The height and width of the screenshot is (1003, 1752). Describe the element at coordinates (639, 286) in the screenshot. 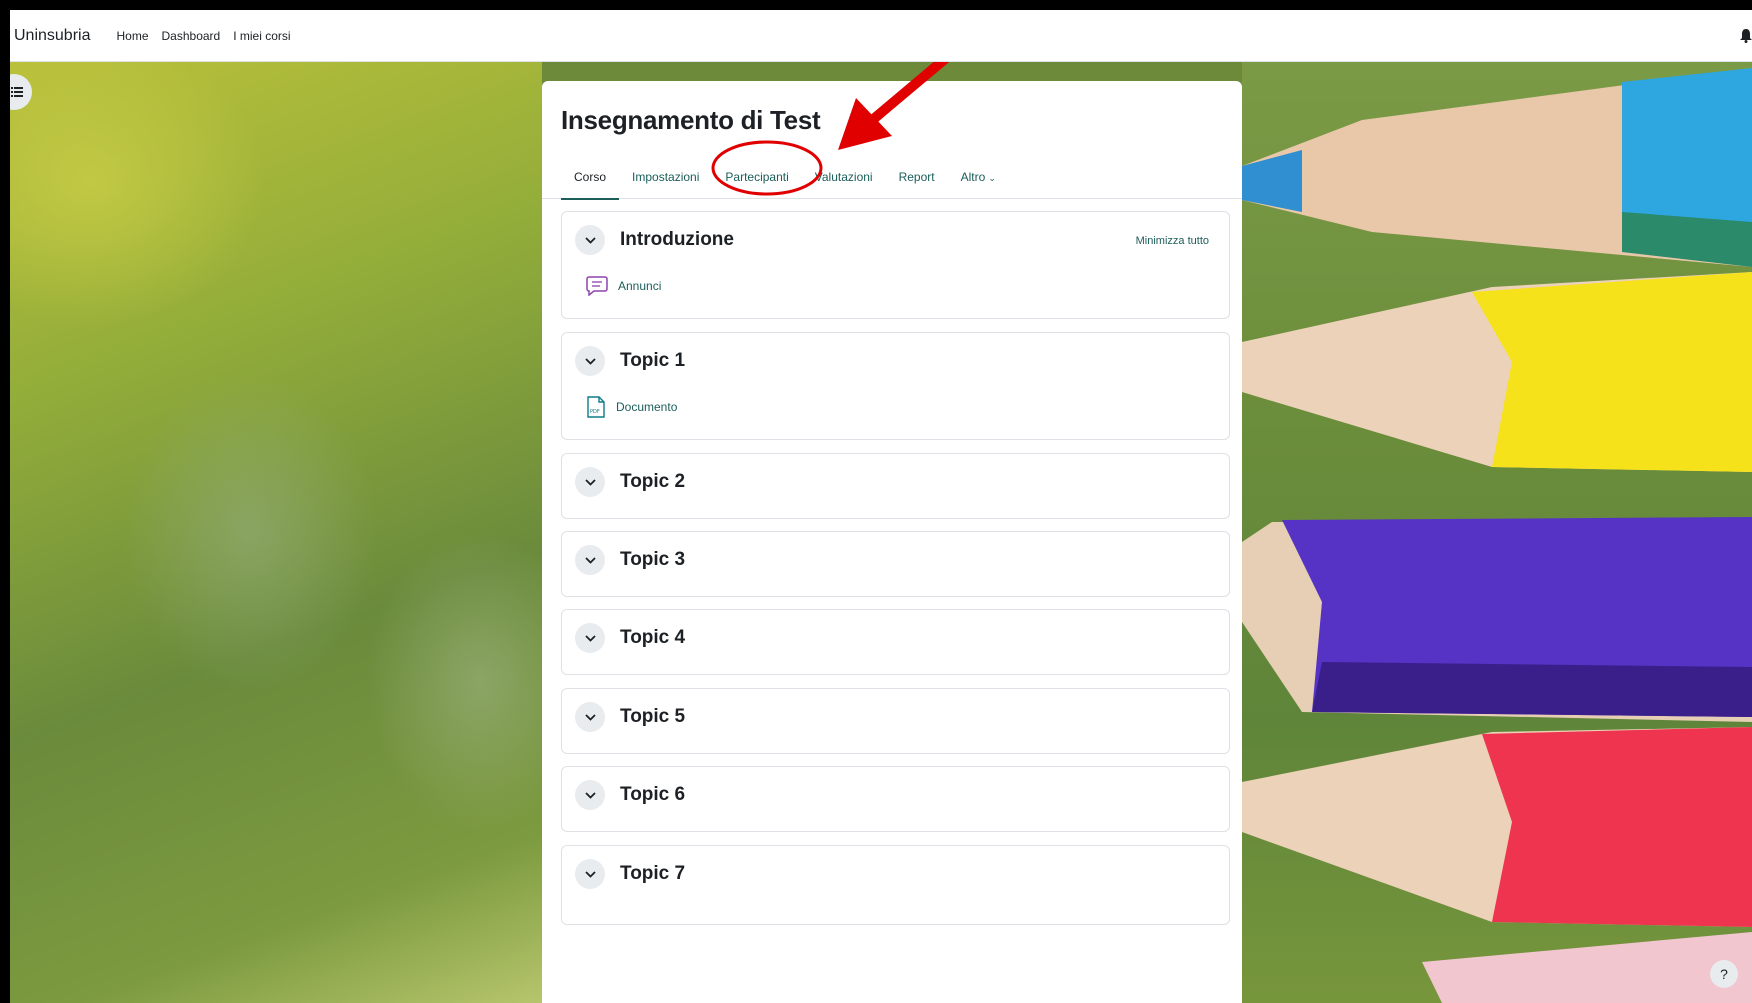

I see `activity-label: Annunci` at that location.